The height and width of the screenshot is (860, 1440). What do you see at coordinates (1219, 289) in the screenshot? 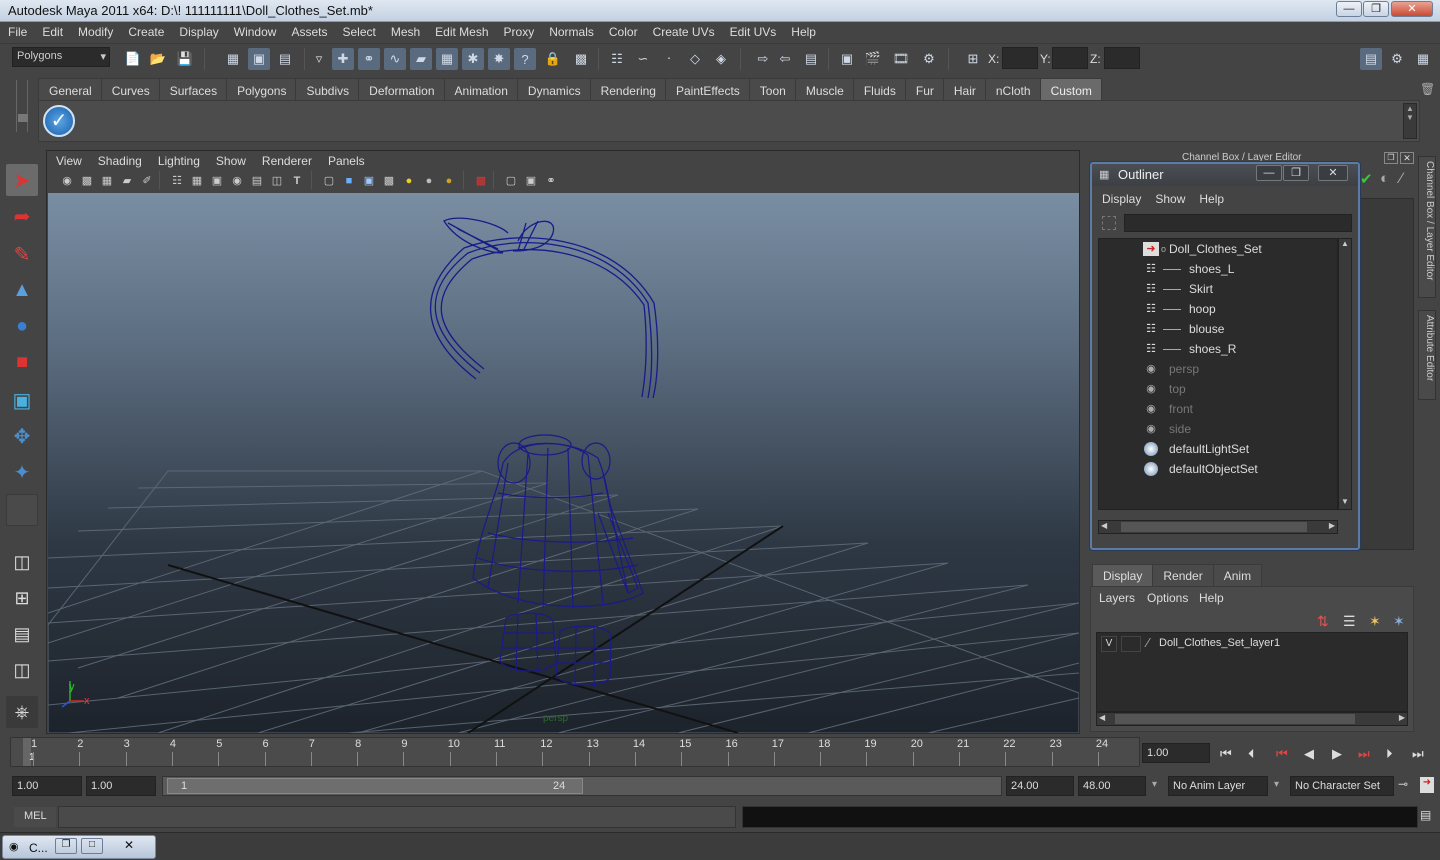
I see `outliner-item: ☷ Skirt` at bounding box center [1219, 289].